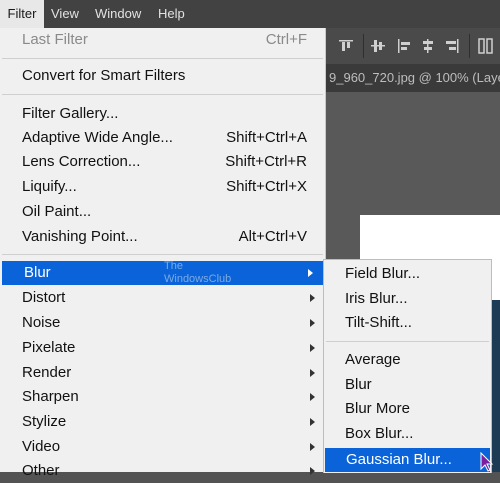 The width and height of the screenshot is (500, 483). I want to click on menu-filter: Filter, so click(22, 14).